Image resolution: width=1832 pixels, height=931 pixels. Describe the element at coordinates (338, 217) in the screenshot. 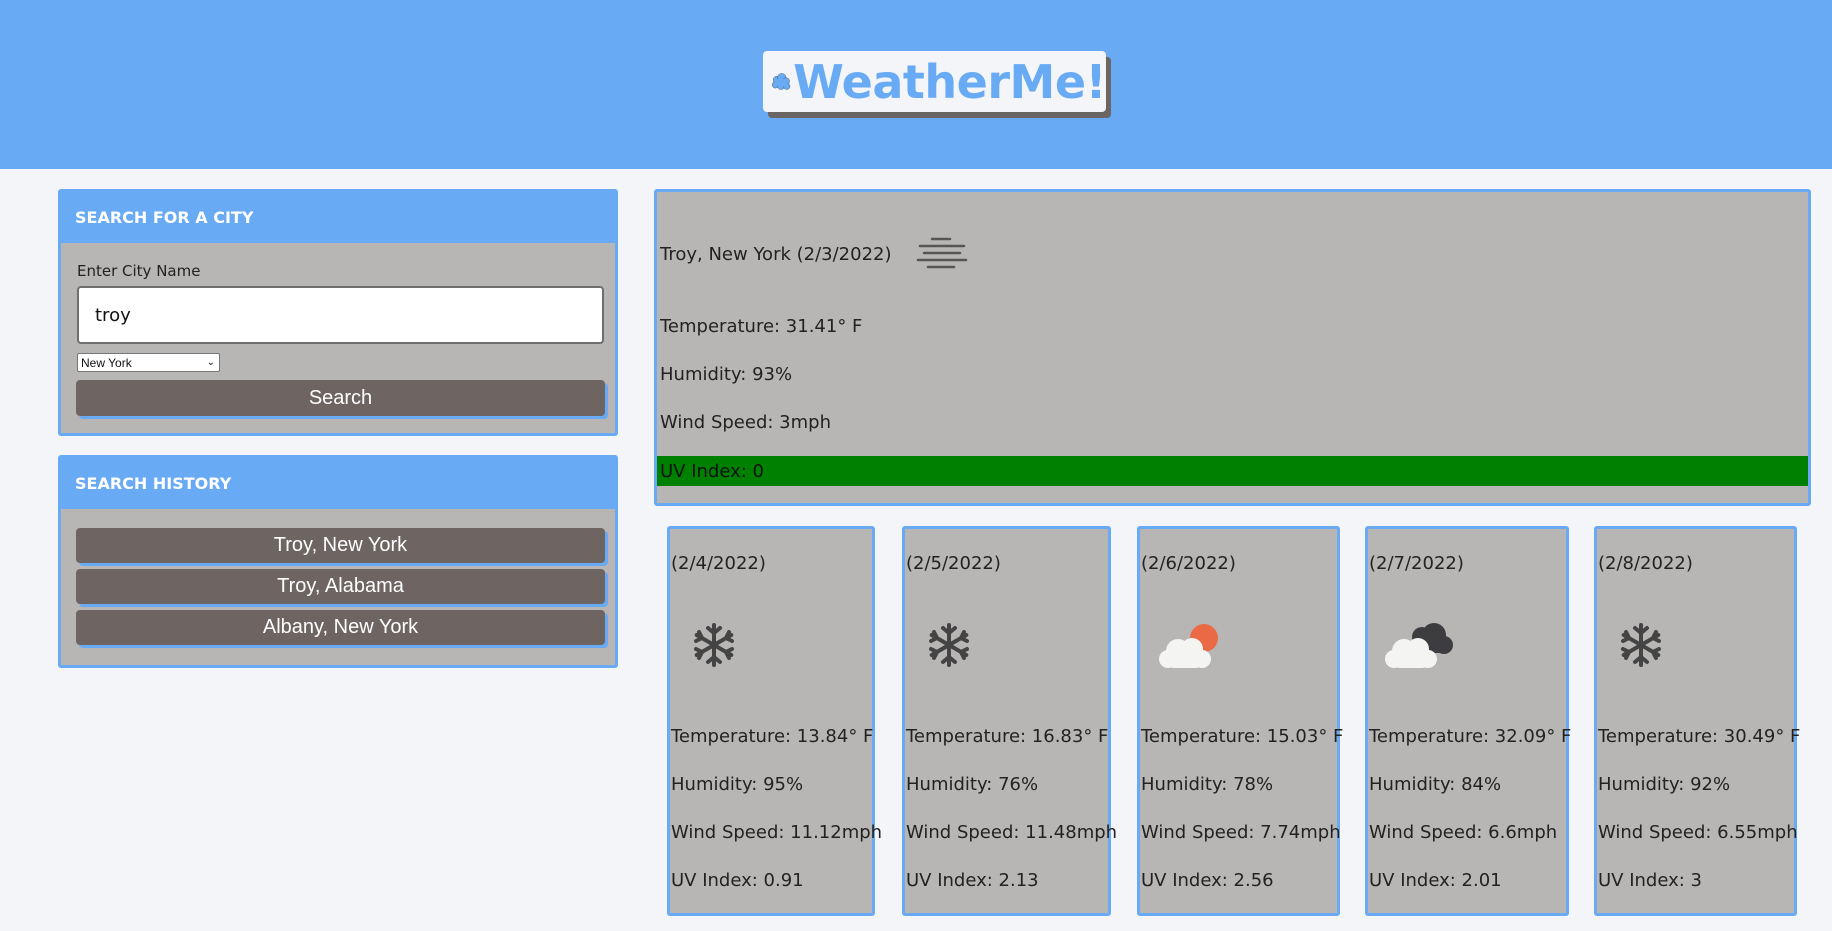

I see `search-panel-heading: SEARCH FOR A CITY` at that location.